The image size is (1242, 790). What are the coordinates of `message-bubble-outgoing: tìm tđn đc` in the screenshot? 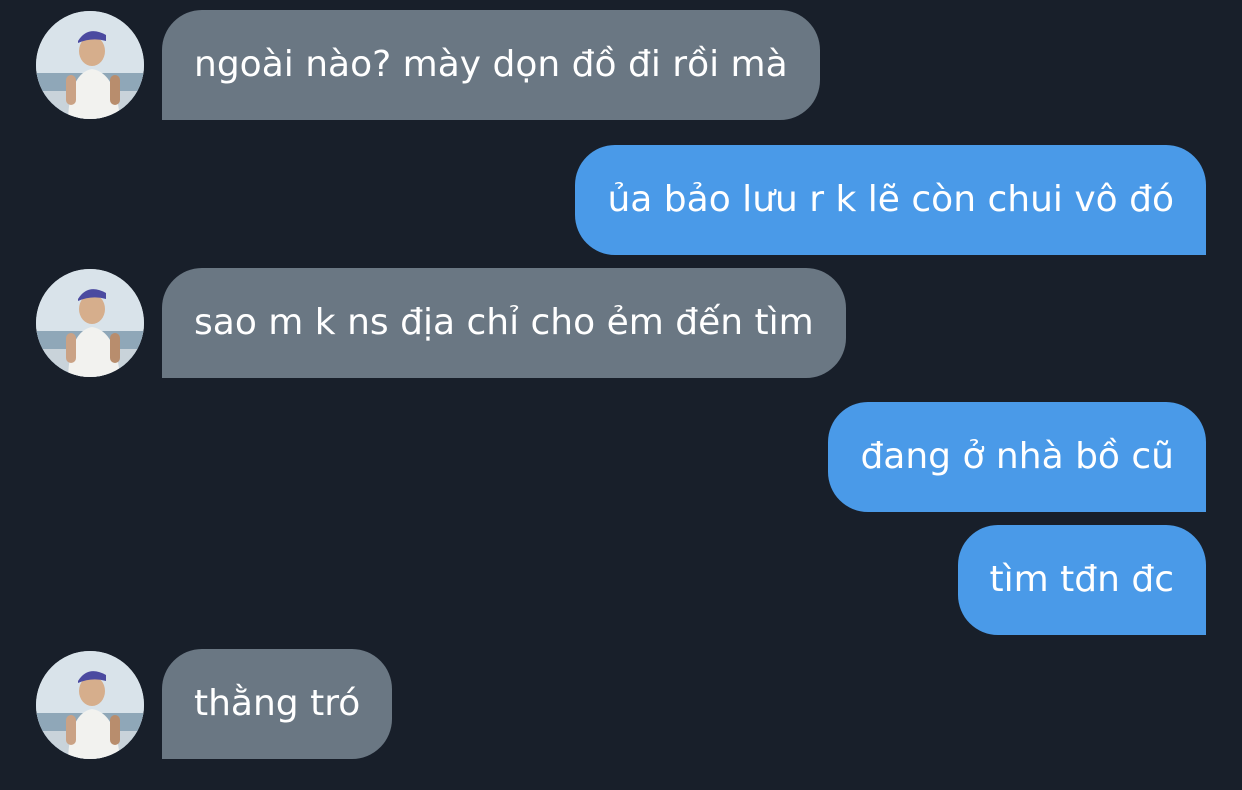 It's located at (1081, 580).